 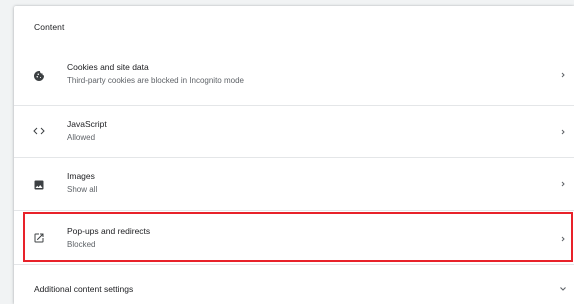 I want to click on popup-open-in-new-icon, so click(x=39, y=238).